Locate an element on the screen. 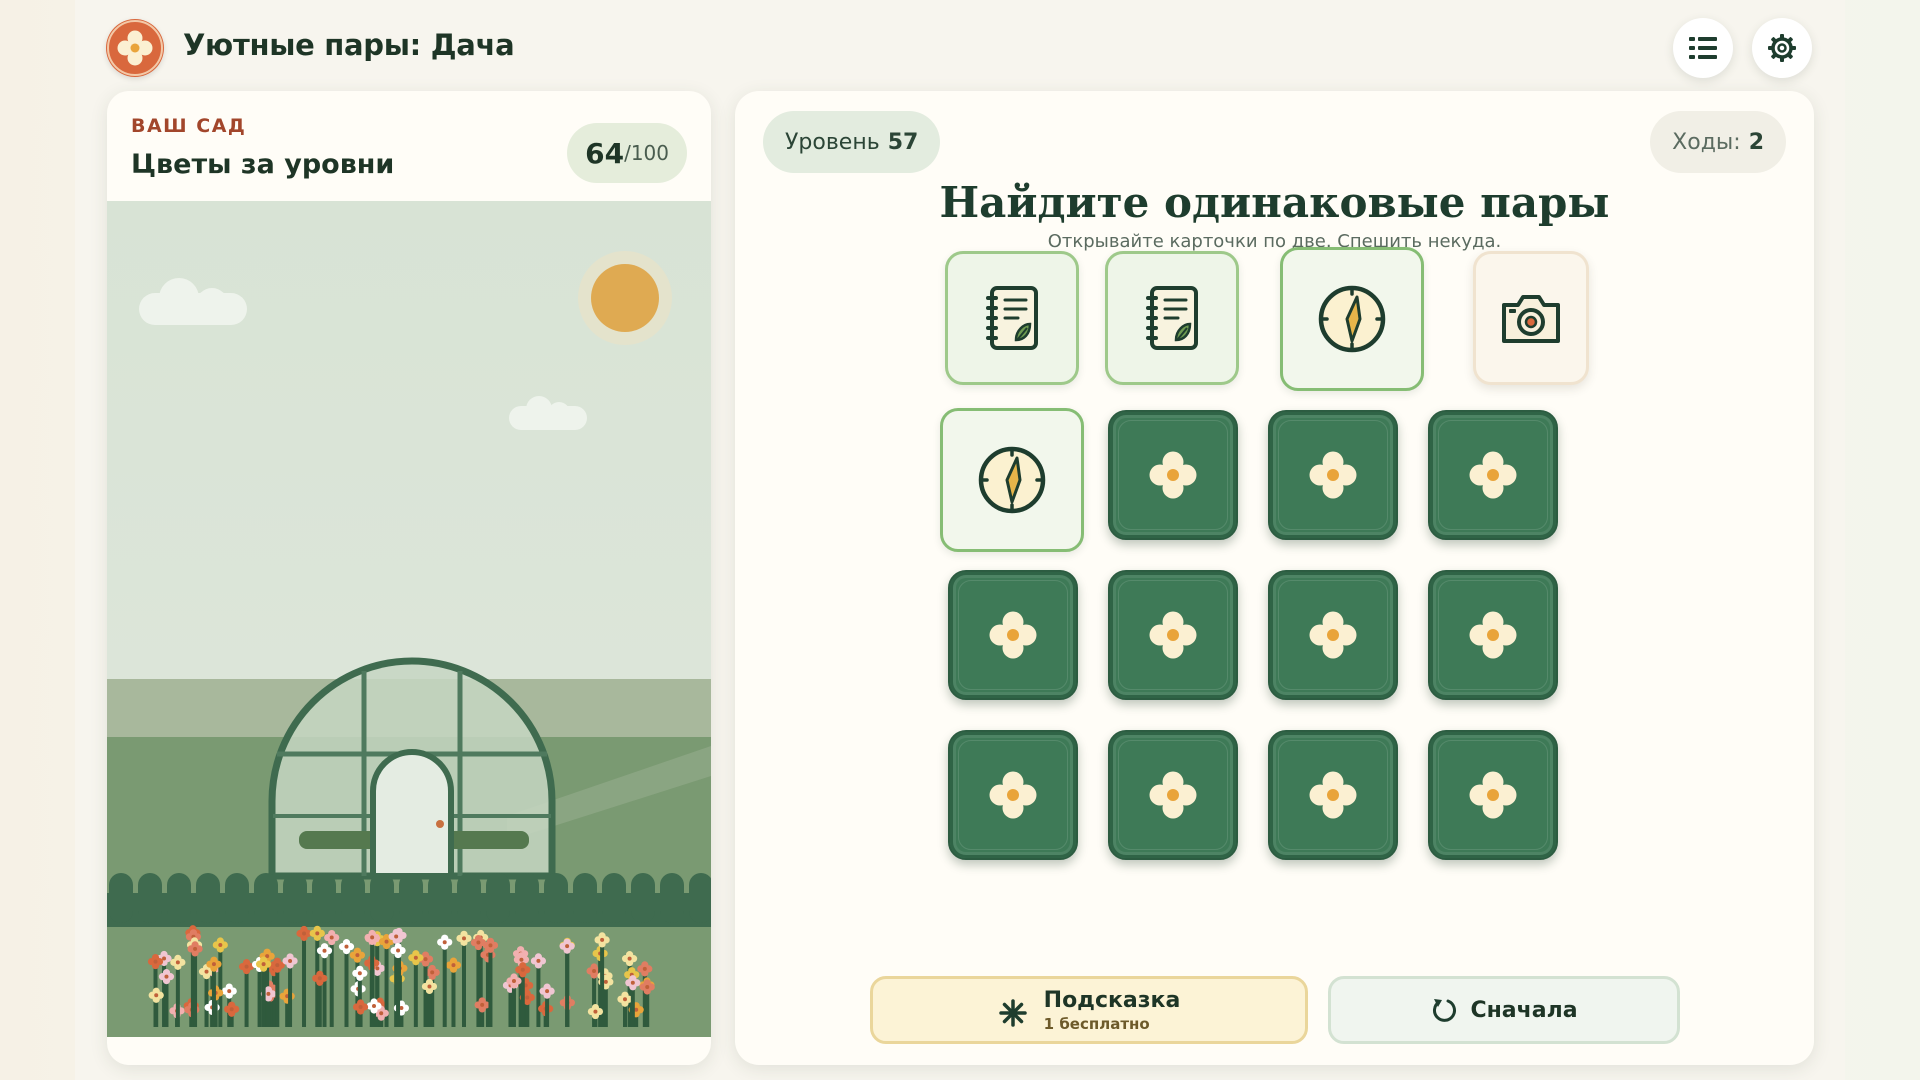 The width and height of the screenshot is (1920, 1080). garden-progress-current: 64 is located at coordinates (605, 153).